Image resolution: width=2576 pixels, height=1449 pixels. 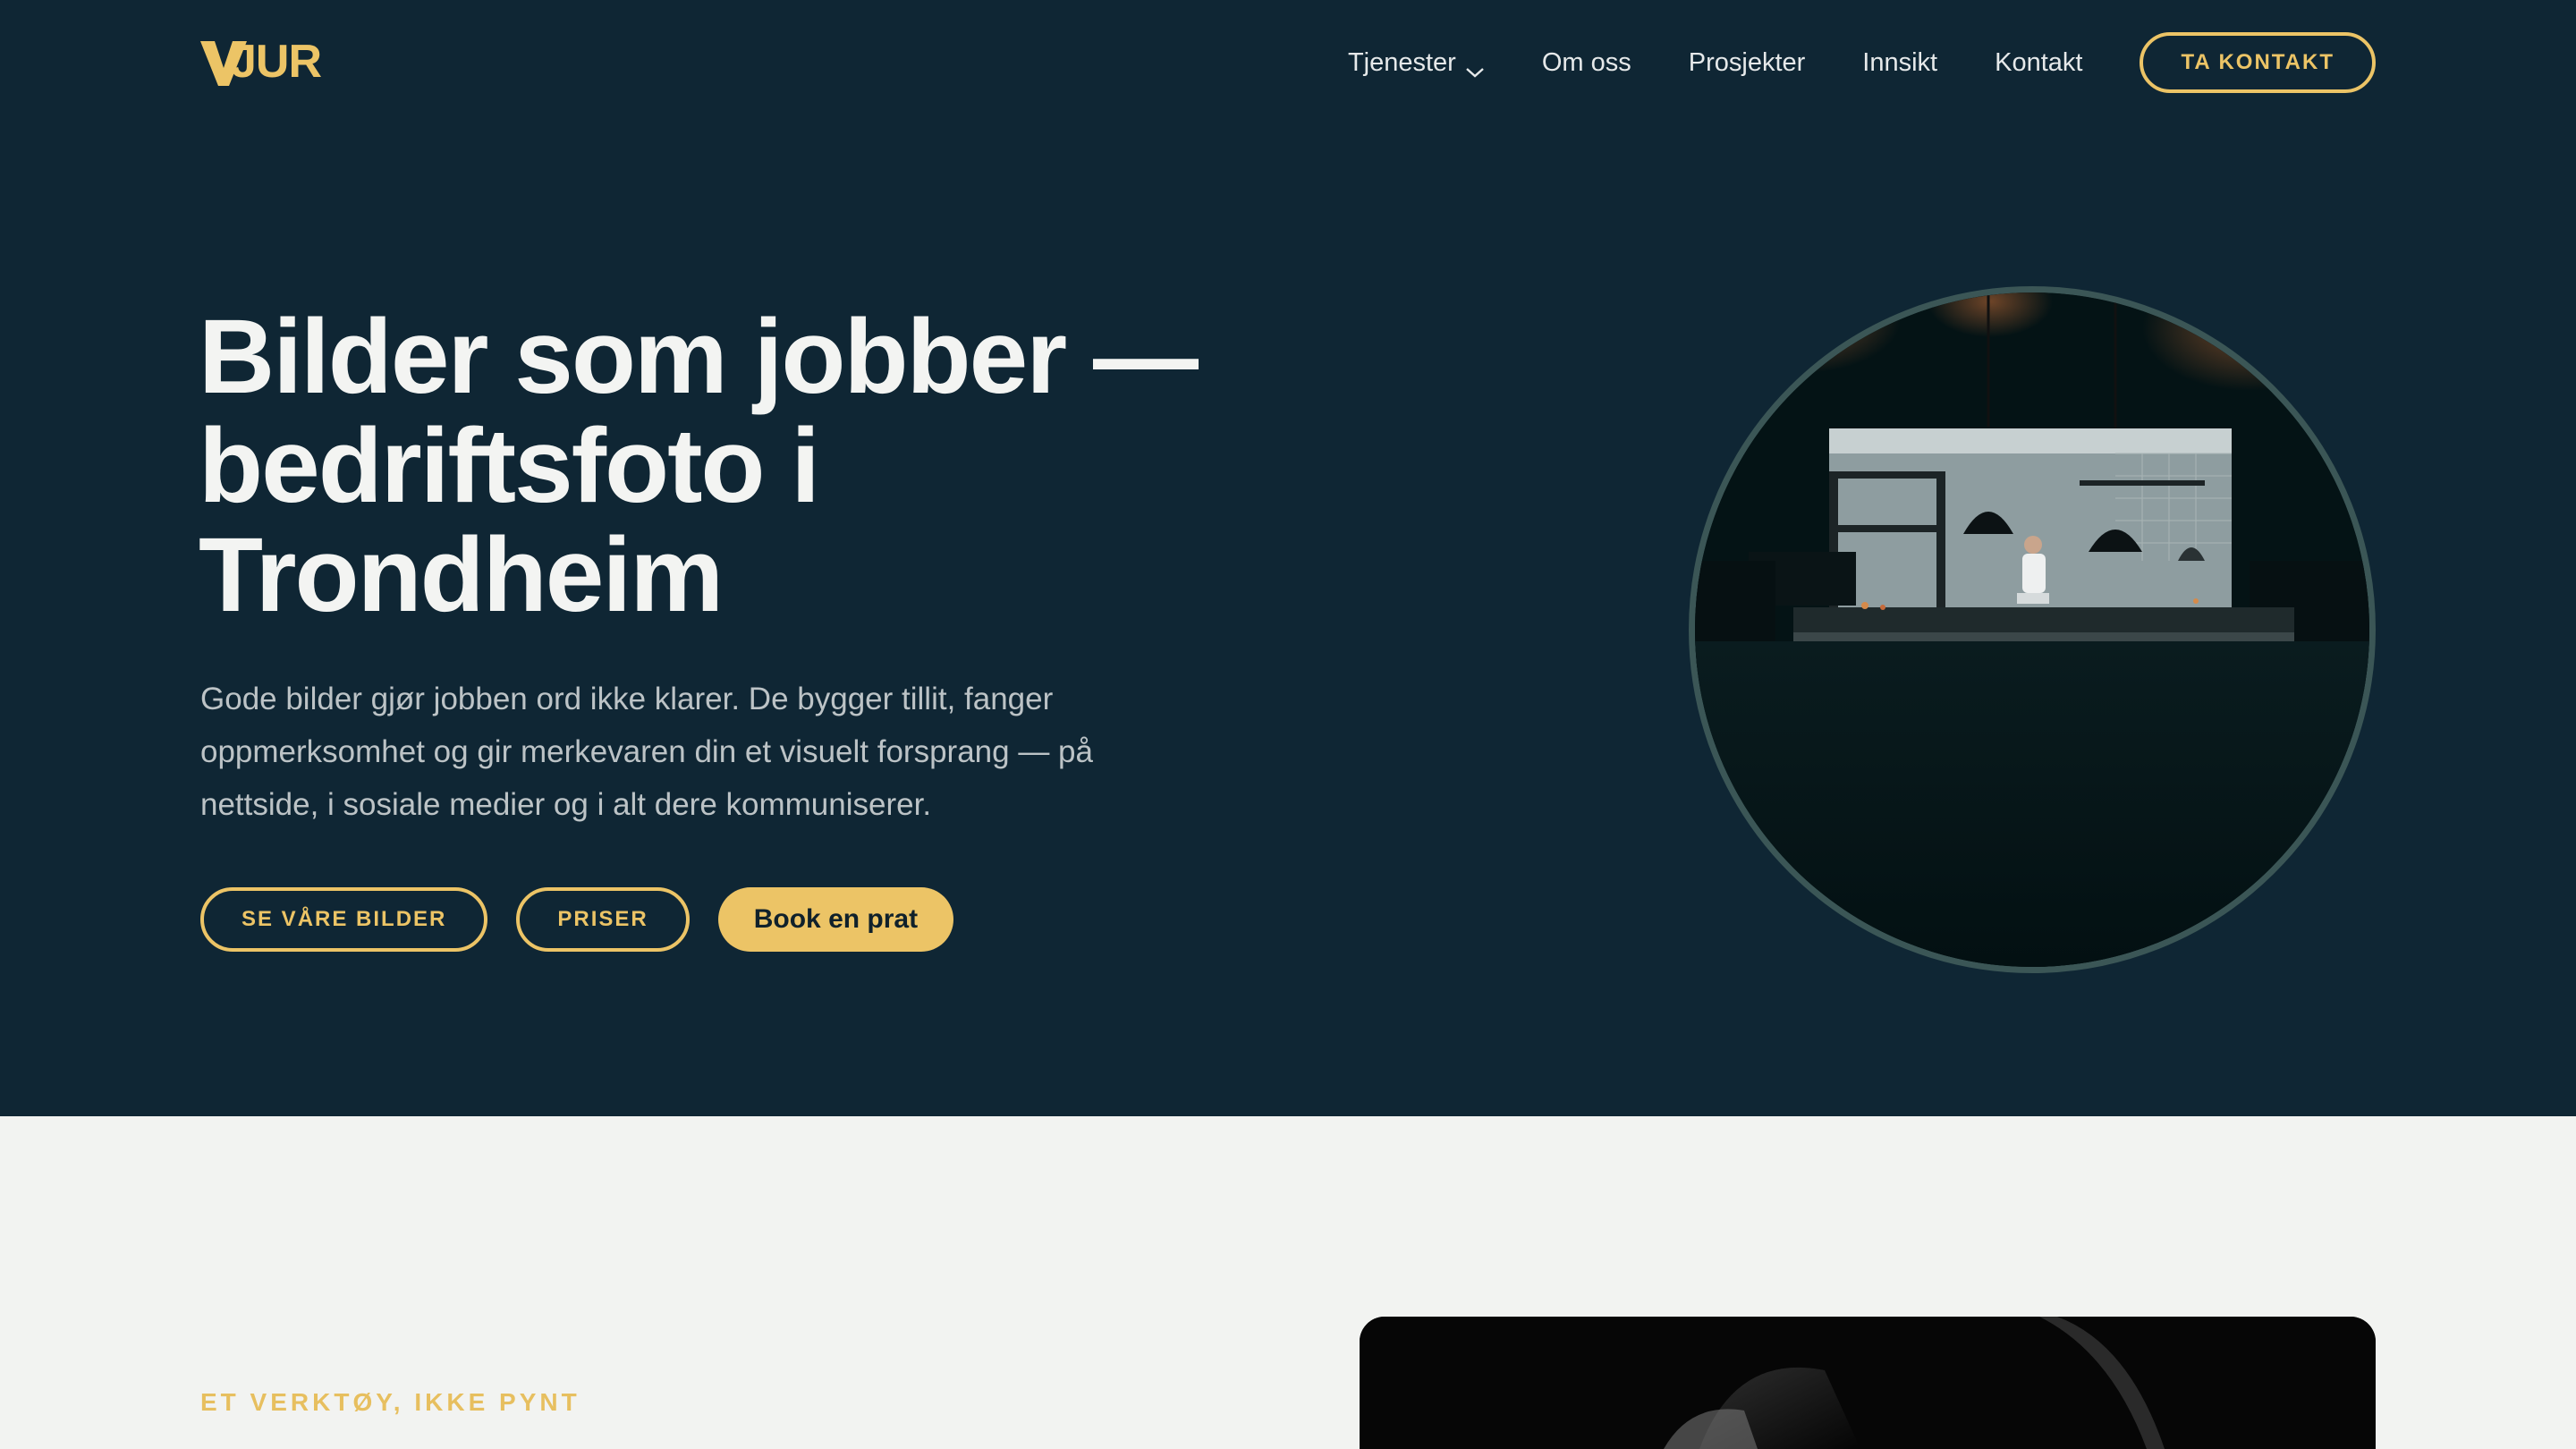 I want to click on book-chat-button: Book en prat, so click(x=835, y=919).